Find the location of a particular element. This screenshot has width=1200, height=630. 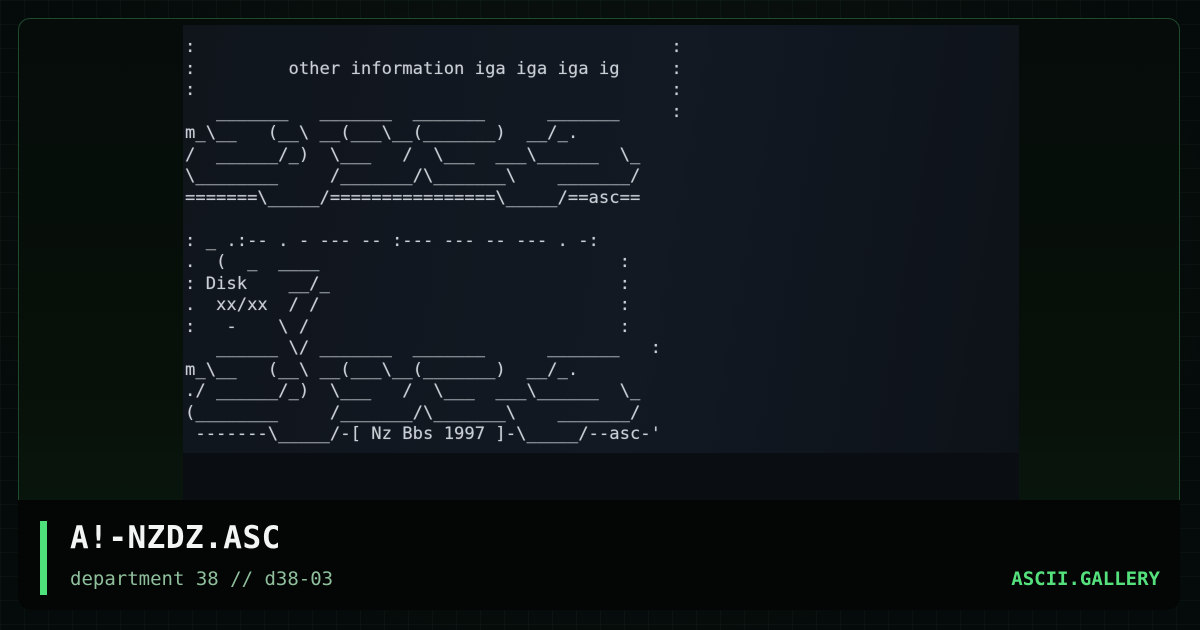

accent-bar is located at coordinates (43, 558).